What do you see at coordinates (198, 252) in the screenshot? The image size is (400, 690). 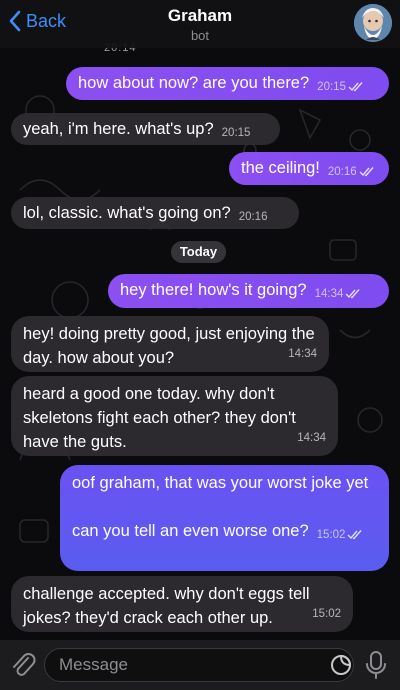 I see `date-separator: Today` at bounding box center [198, 252].